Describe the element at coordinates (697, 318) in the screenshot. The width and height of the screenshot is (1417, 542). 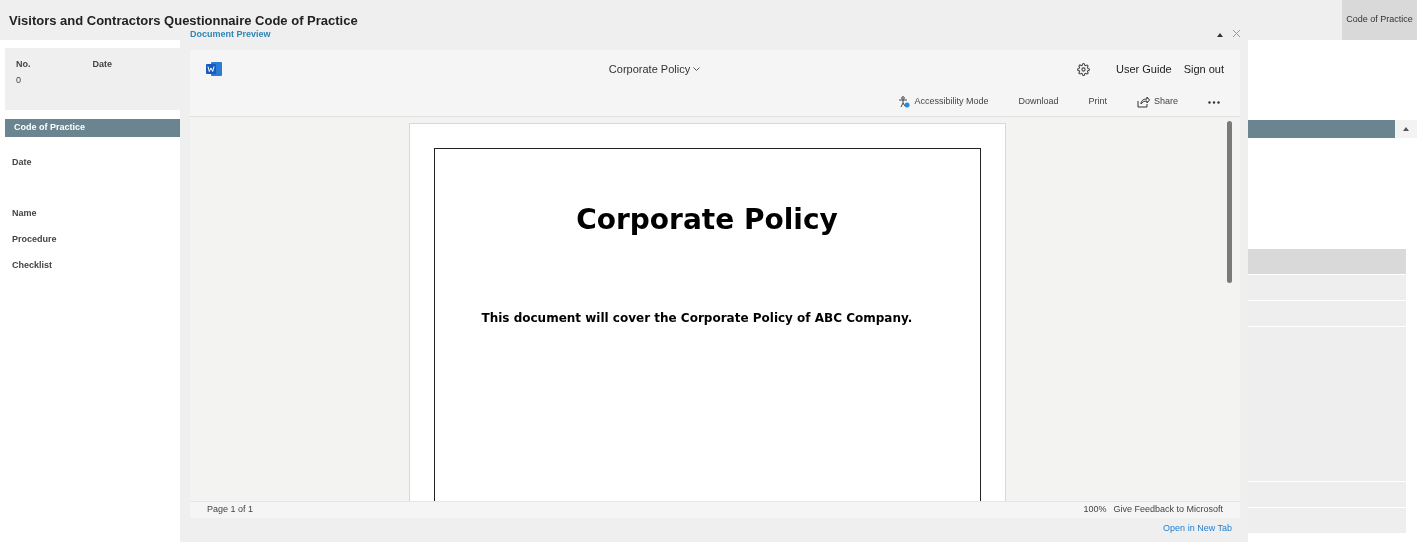
I see `document-body: This document will cover the Corporate Policy of ABC Company.` at that location.